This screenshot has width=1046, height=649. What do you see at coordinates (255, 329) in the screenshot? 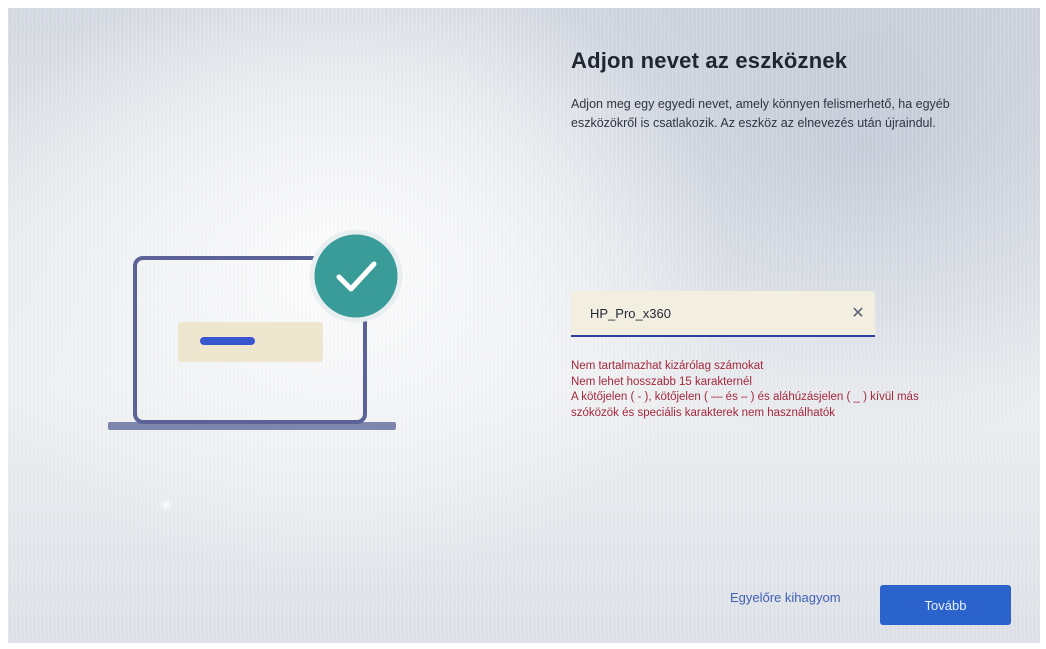
I see `laptop-checkmark-icon` at bounding box center [255, 329].